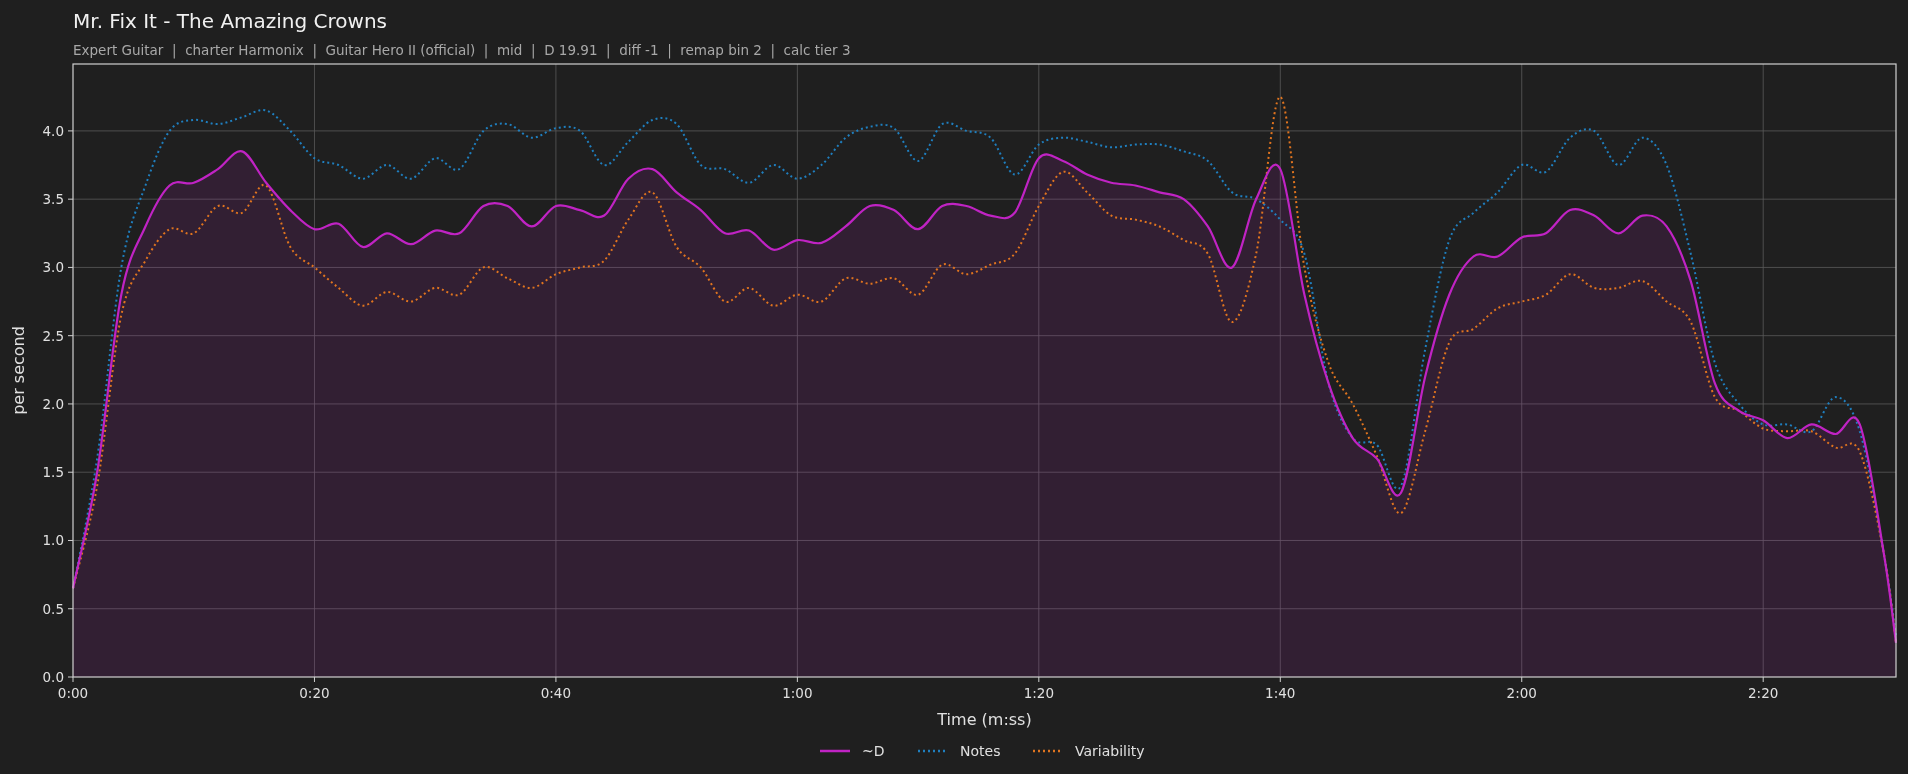 The image size is (1908, 774). I want to click on y-axis-tick-label: 3.0, so click(53, 267).